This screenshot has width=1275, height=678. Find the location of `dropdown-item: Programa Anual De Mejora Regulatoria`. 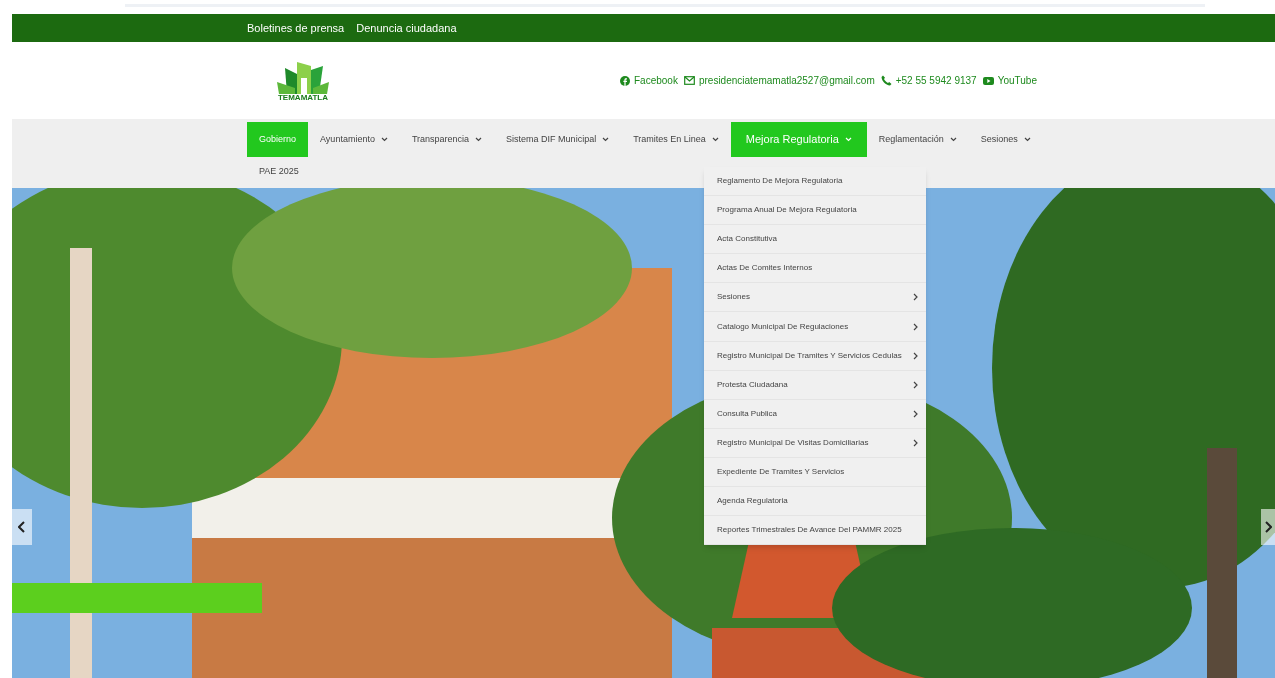

dropdown-item: Programa Anual De Mejora Regulatoria is located at coordinates (815, 211).